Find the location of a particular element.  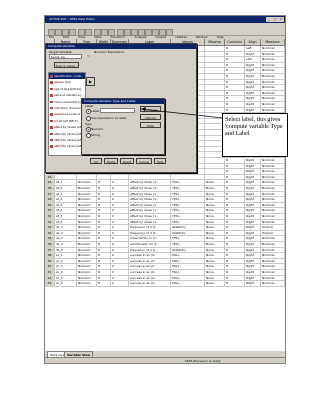

print-icon is located at coordinates (65, 32).